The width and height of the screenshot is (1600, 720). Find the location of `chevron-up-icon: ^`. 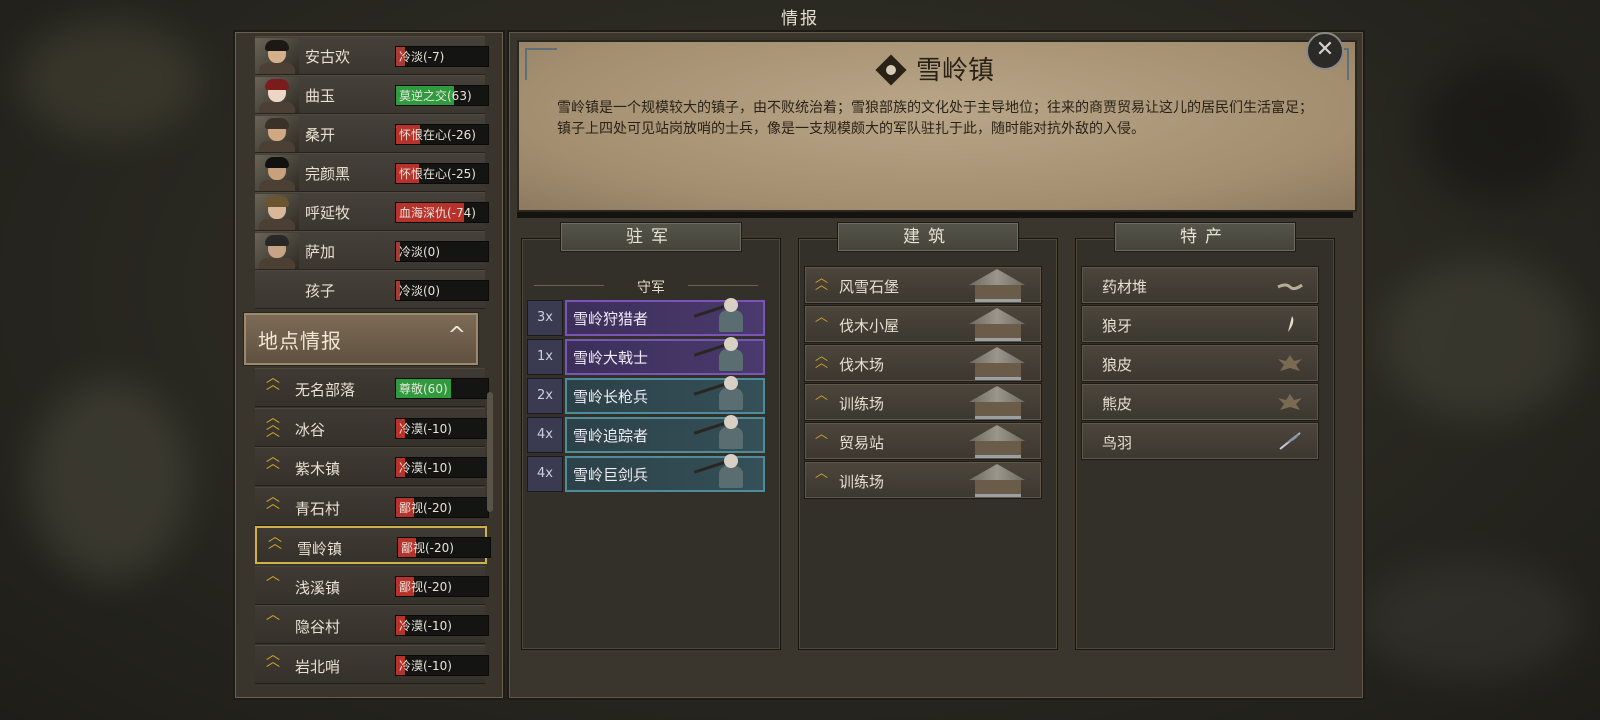

chevron-up-icon: ^ is located at coordinates (457, 335).